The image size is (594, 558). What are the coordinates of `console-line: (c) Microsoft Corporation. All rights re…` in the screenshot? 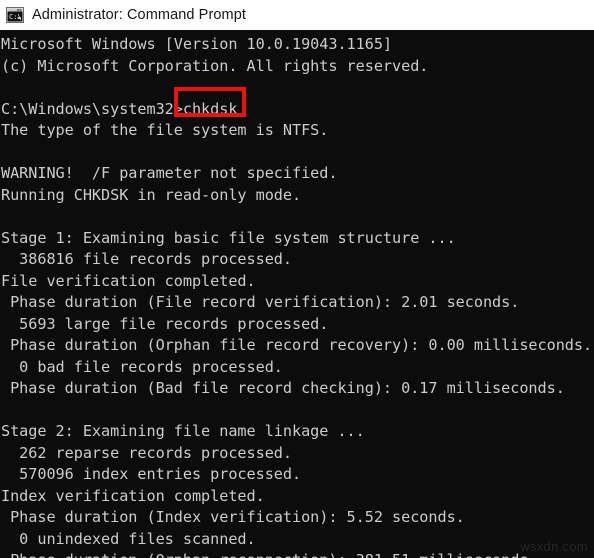 It's located at (215, 65).